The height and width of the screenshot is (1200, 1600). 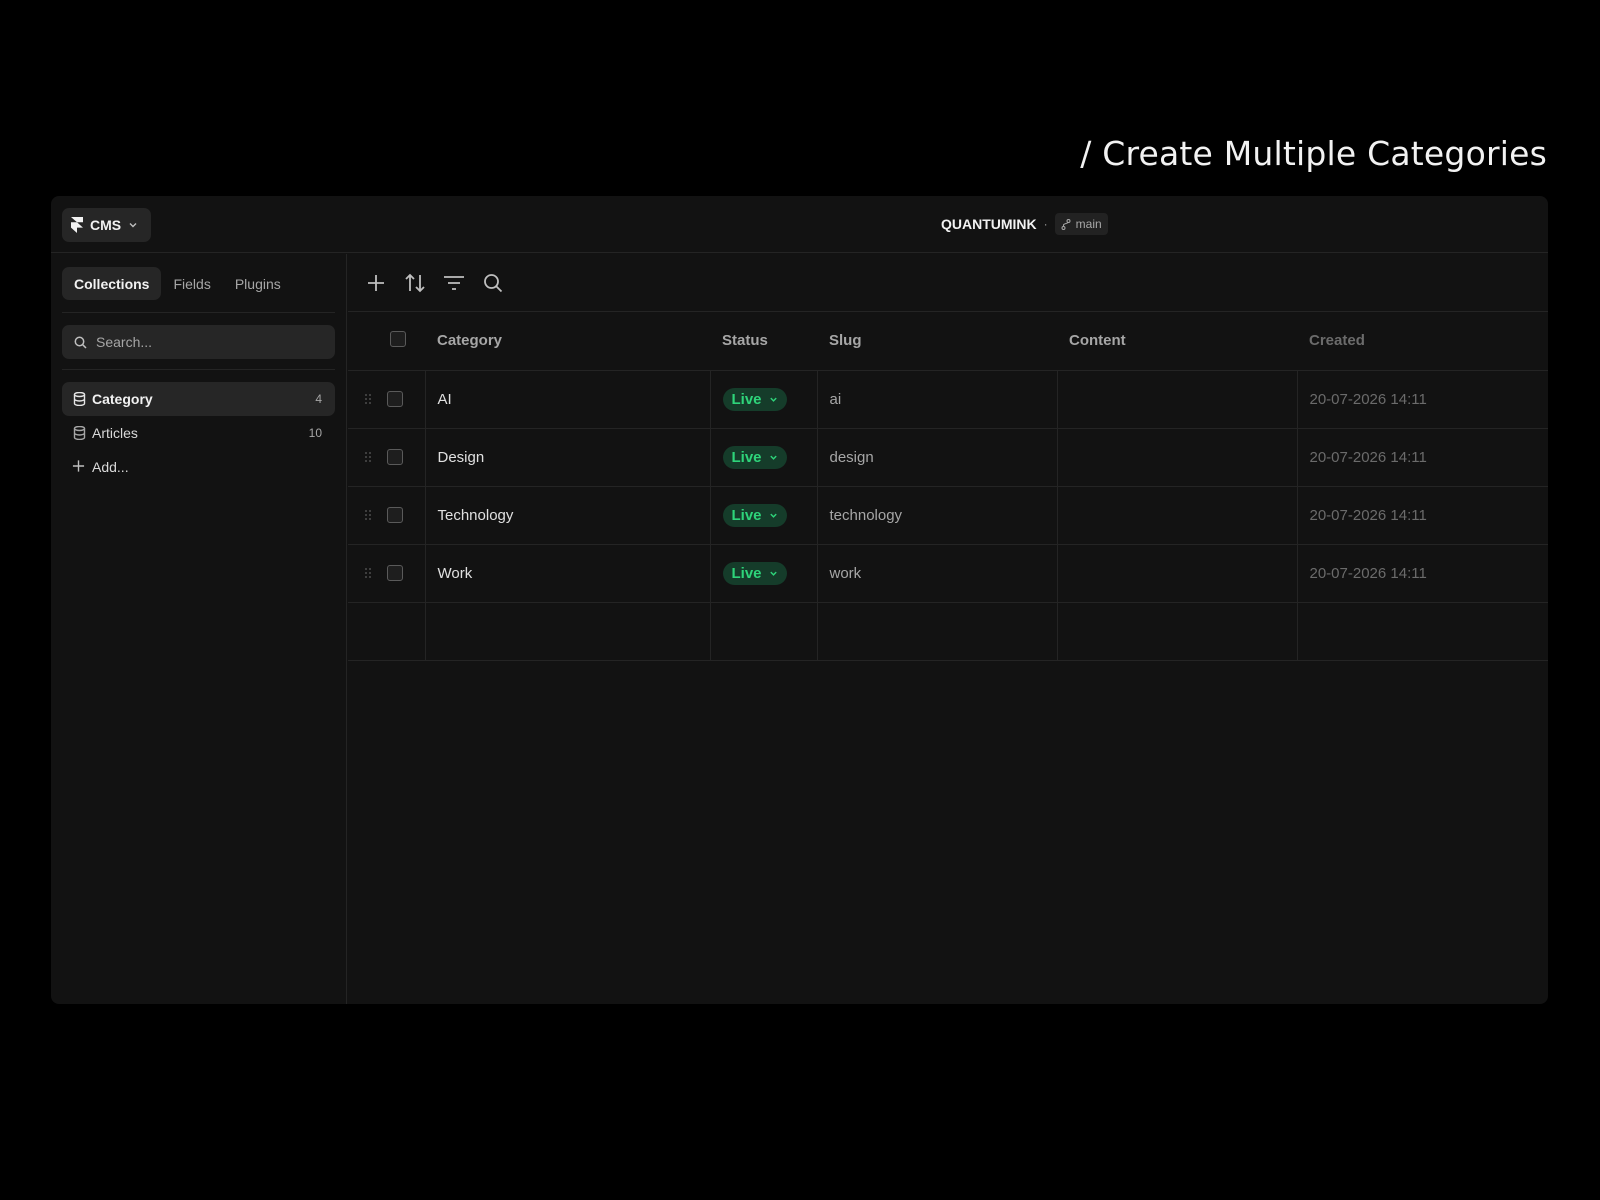 What do you see at coordinates (989, 224) in the screenshot?
I see `project-name: QUANTUMINK` at bounding box center [989, 224].